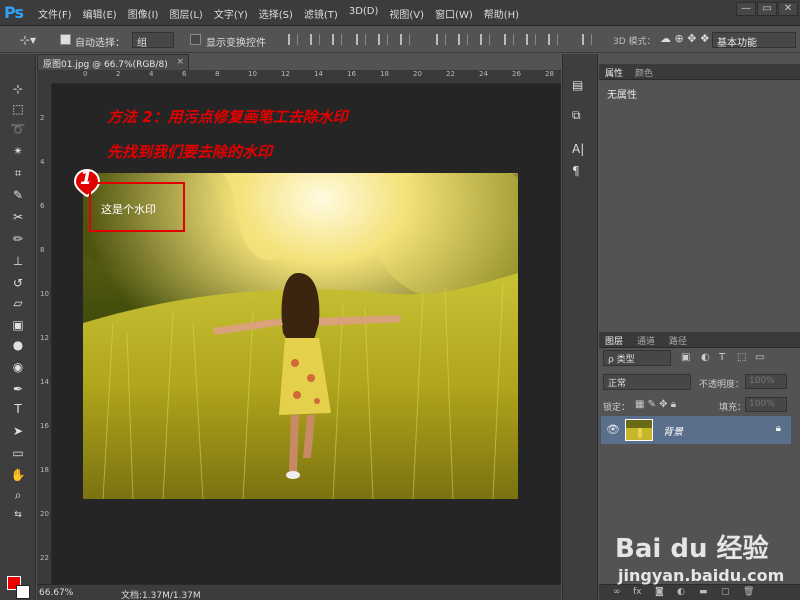  What do you see at coordinates (576, 115) in the screenshot?
I see `actions-panel-icon: ⧉` at bounding box center [576, 115].